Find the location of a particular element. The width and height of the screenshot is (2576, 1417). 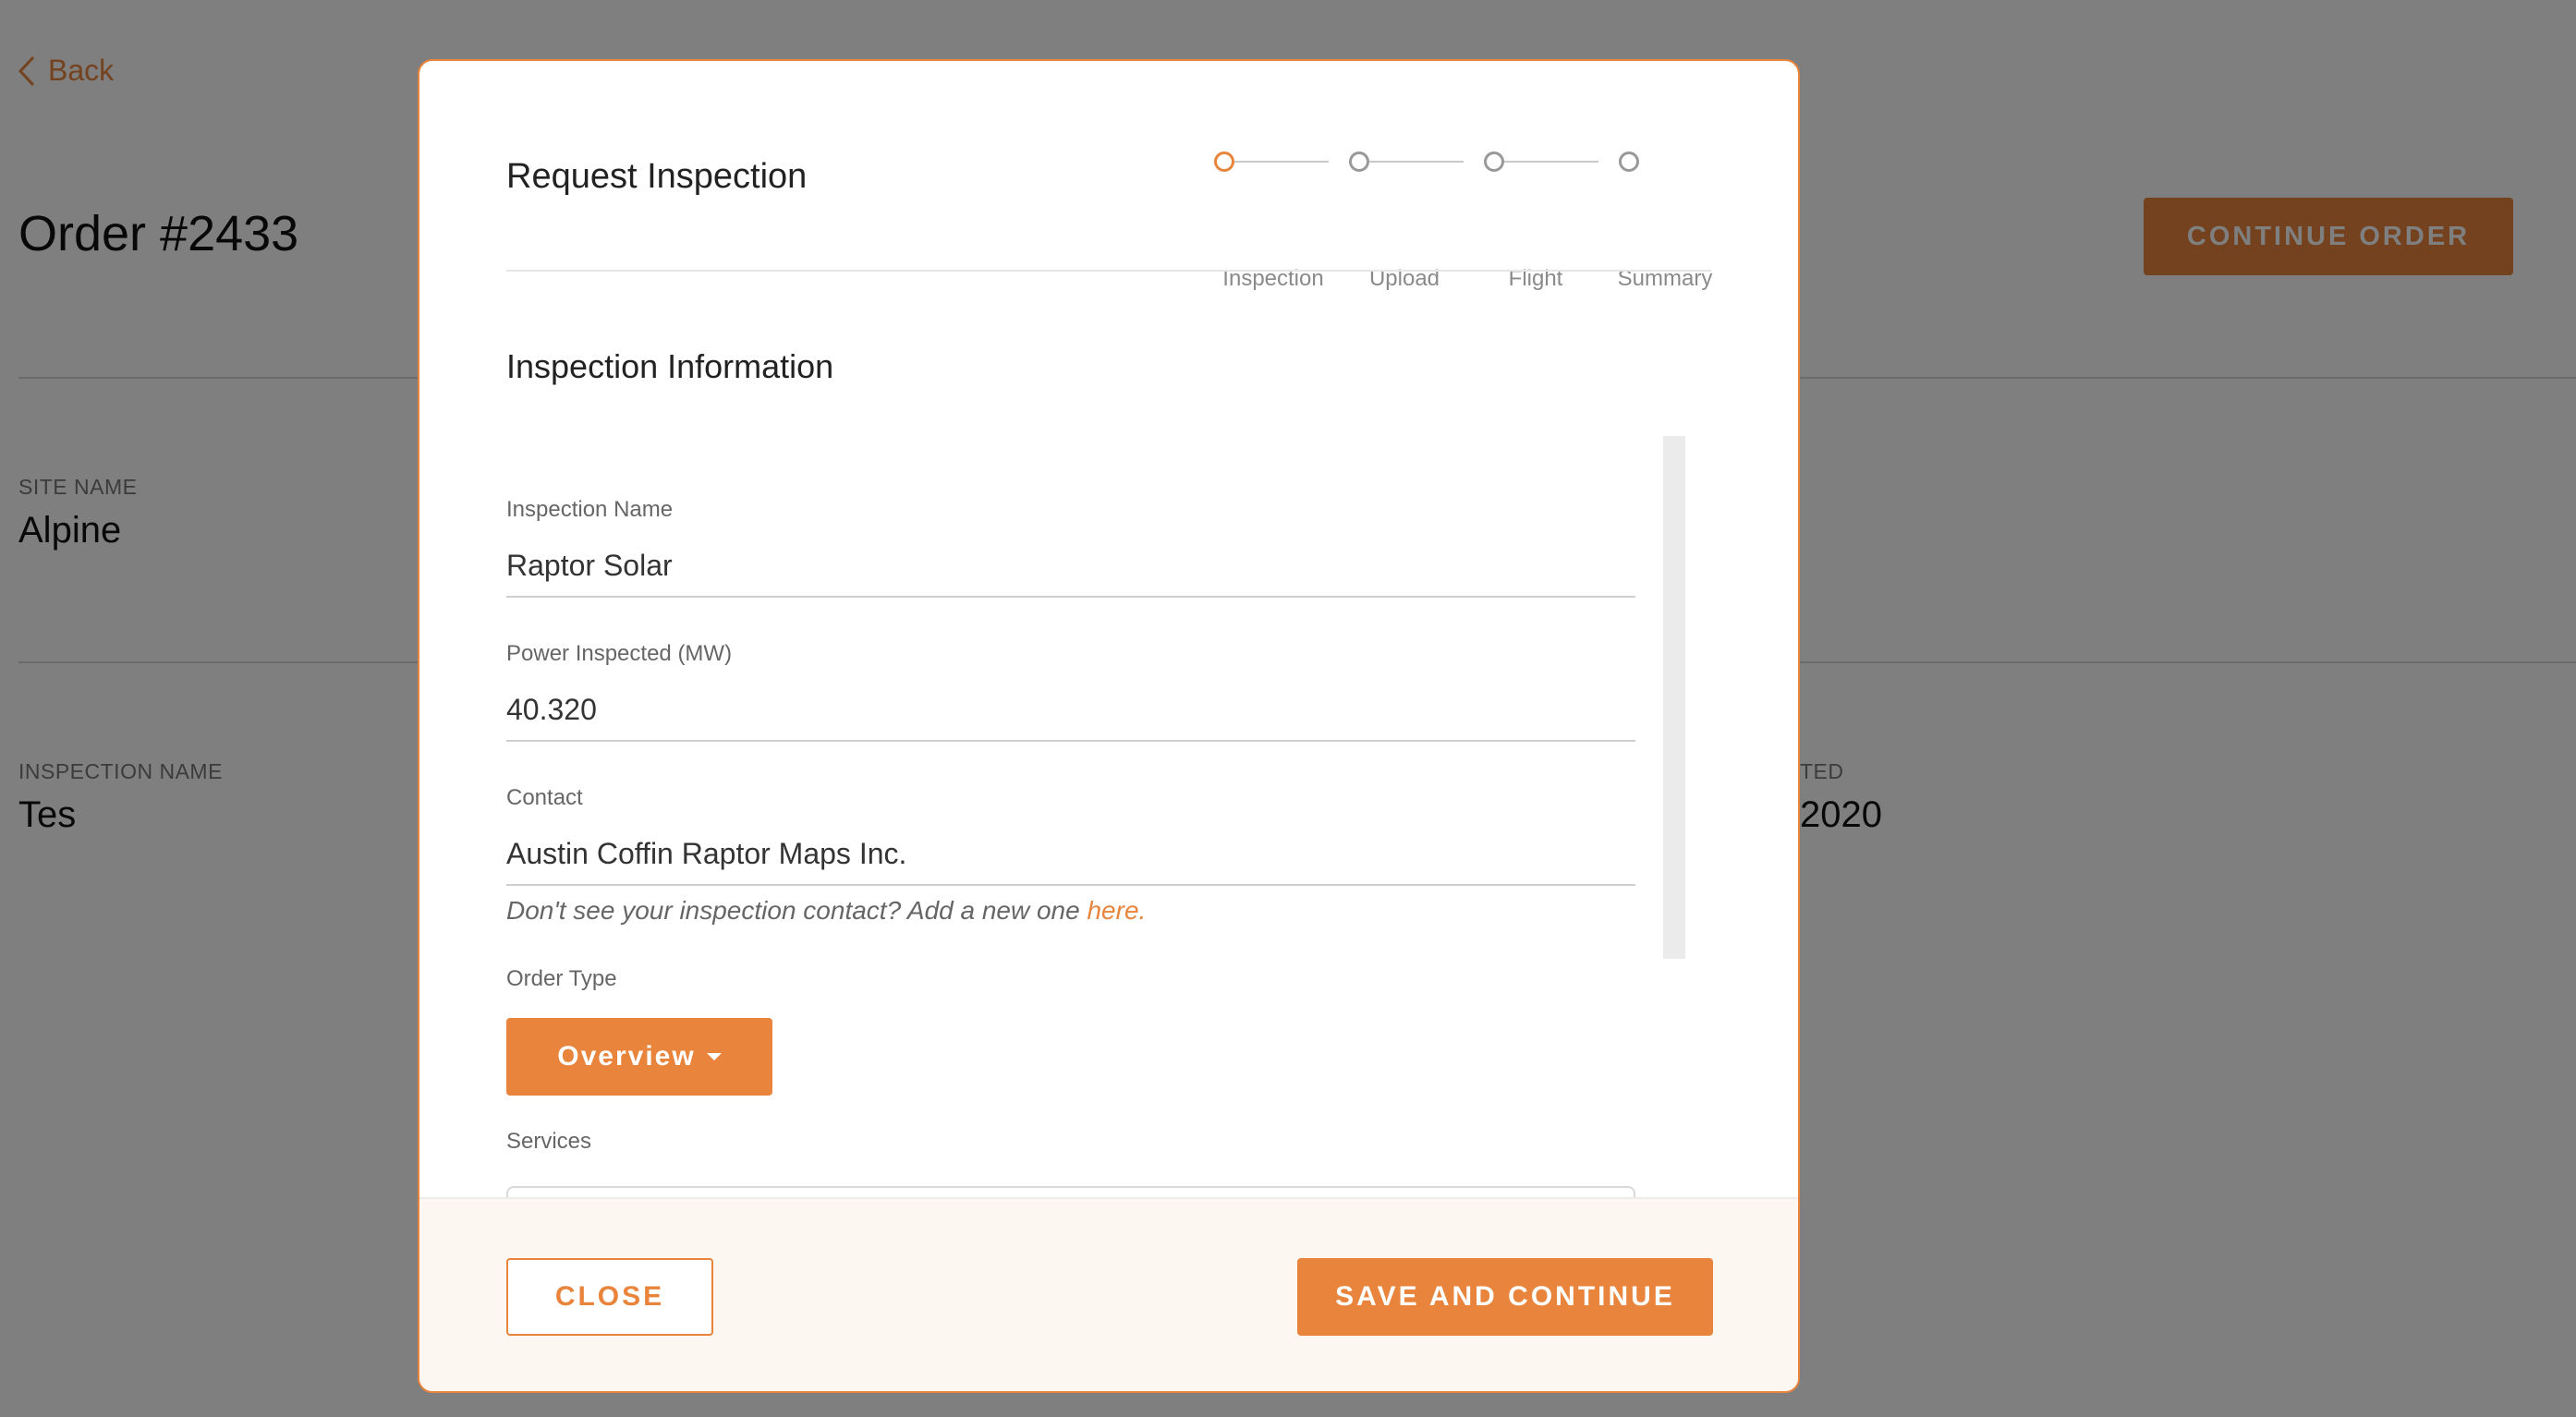

order-type-label: Order Type is located at coordinates (561, 978).